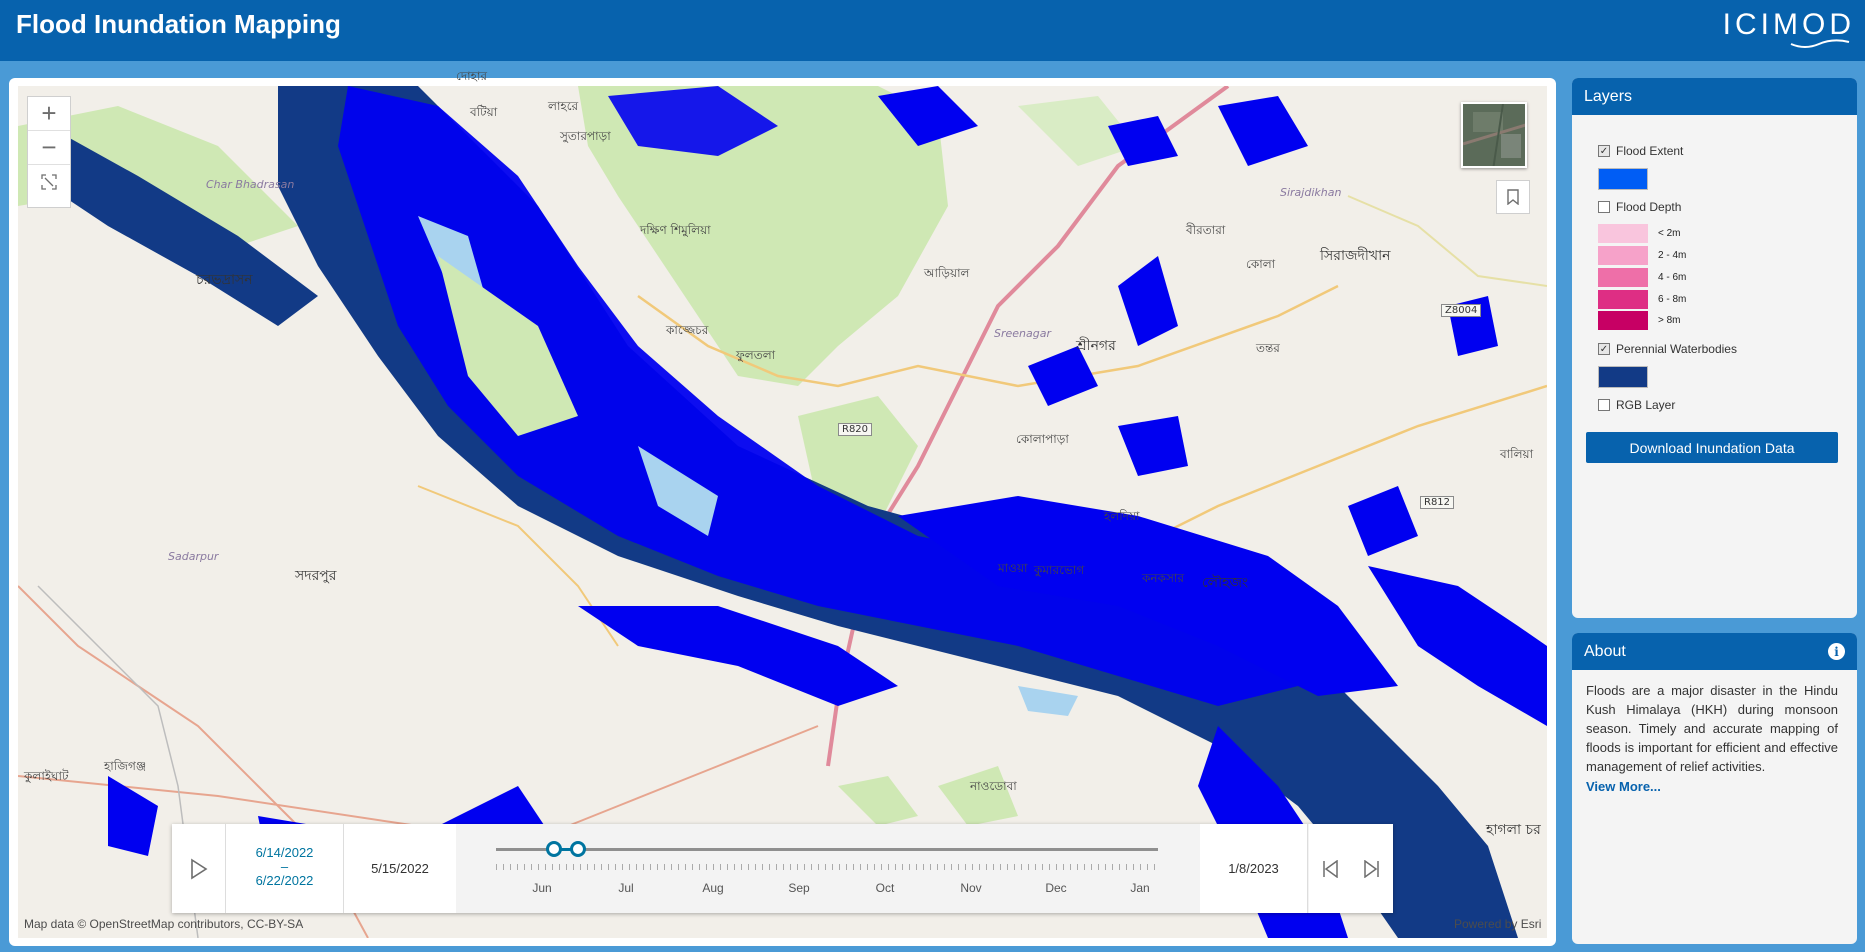  I want to click on download-inundation-button: Download Inundation Data, so click(1712, 447).